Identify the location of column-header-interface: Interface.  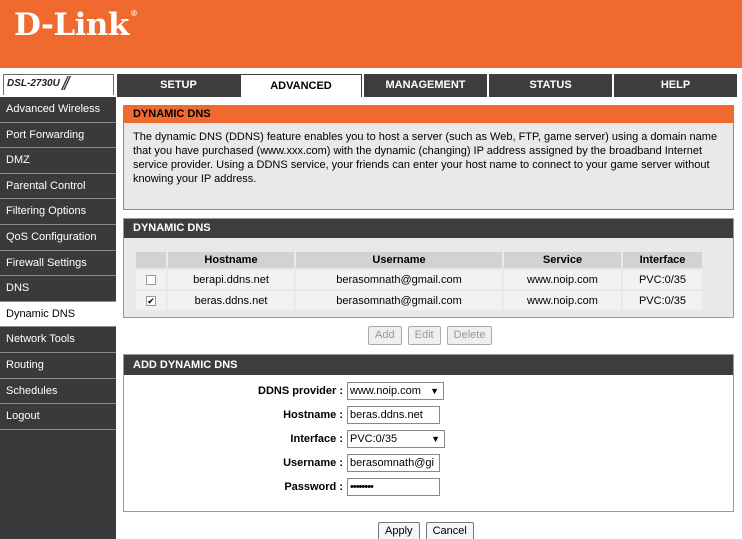
(662, 260).